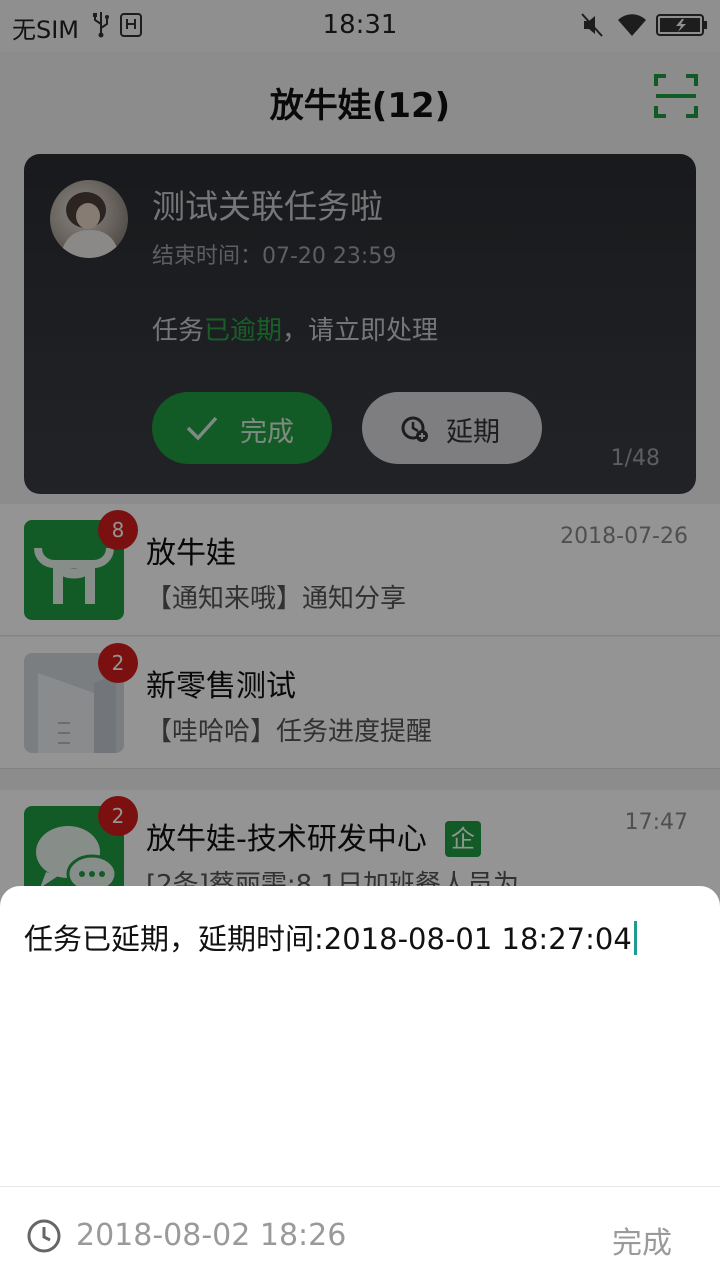  I want to click on sheet-done-button: 完成, so click(642, 1240).